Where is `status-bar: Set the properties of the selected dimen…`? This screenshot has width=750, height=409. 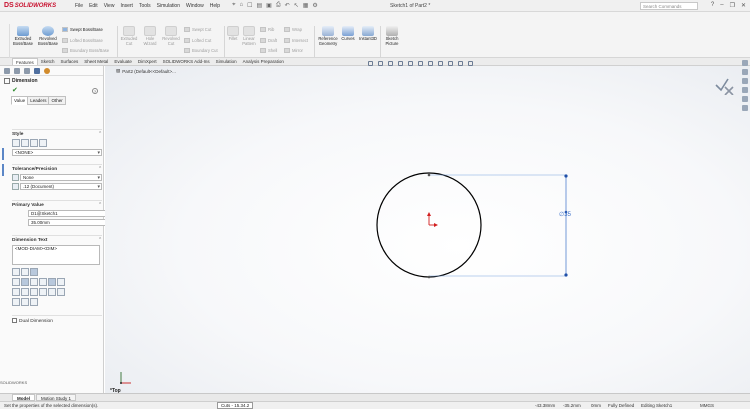 status-bar: Set the properties of the selected dimen… is located at coordinates (375, 405).